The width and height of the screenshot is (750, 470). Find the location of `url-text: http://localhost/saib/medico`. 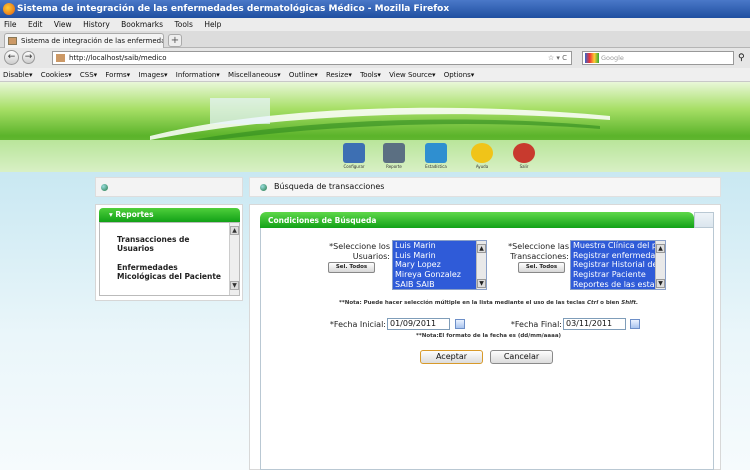

url-text: http://localhost/saib/medico is located at coordinates (118, 58).